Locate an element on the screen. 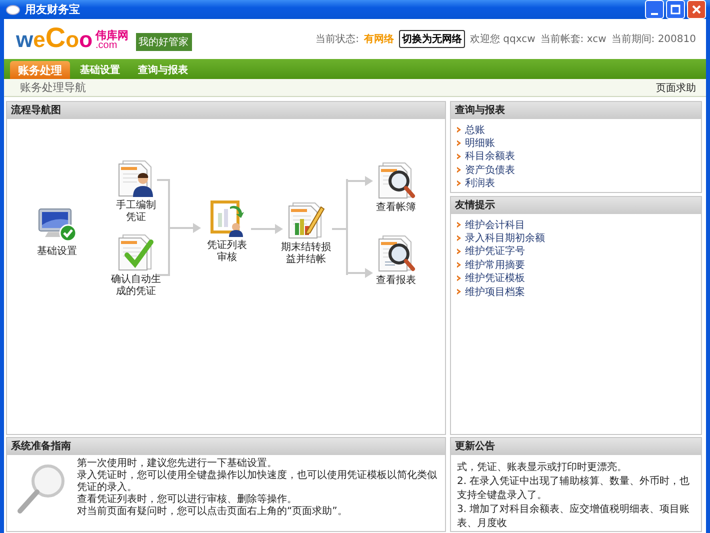 This screenshot has height=533, width=710. app-icon is located at coordinates (13, 9).